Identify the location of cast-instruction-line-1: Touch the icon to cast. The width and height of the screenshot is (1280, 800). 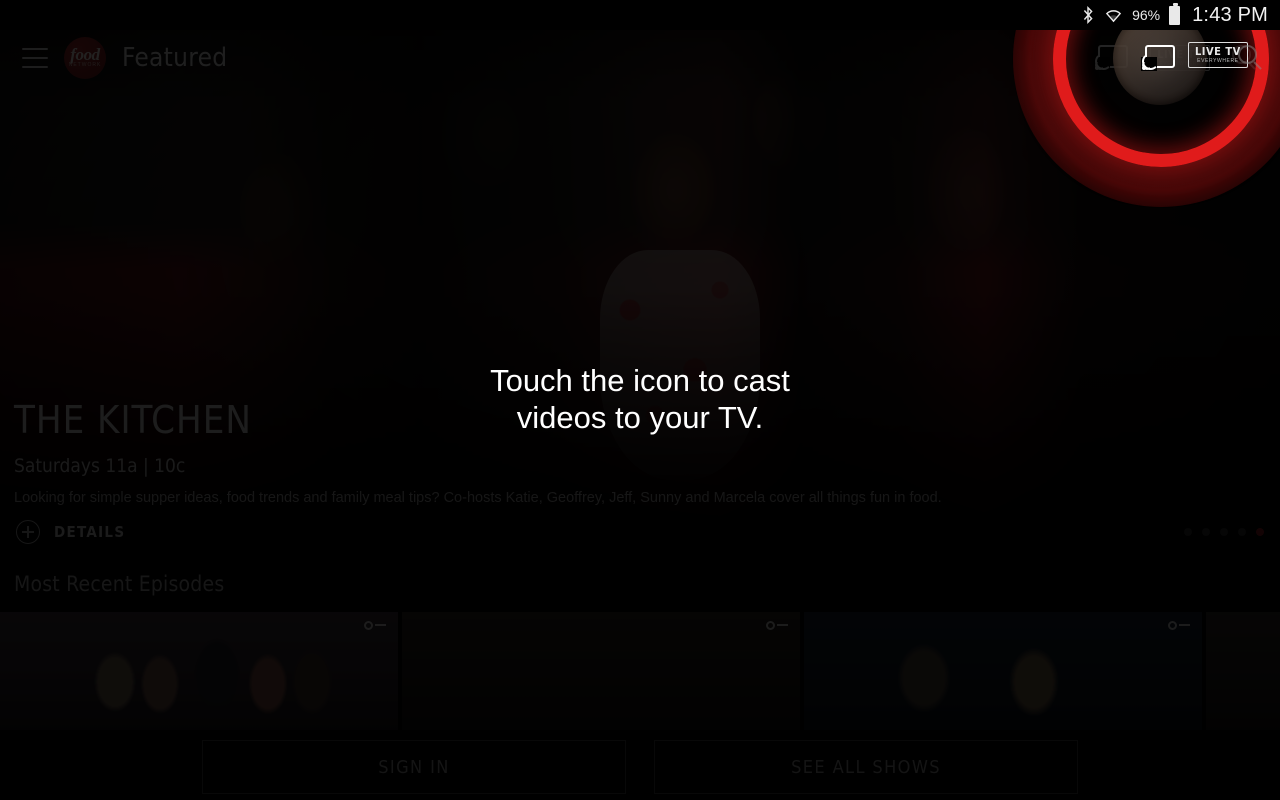
(640, 380).